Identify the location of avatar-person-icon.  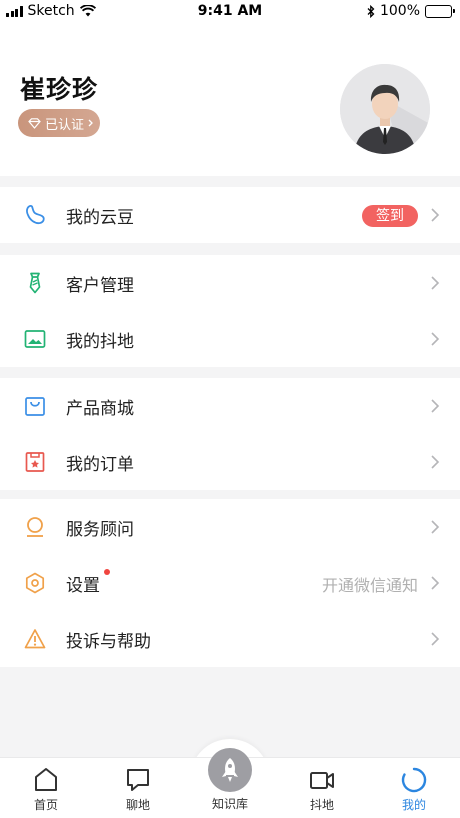
(385, 109).